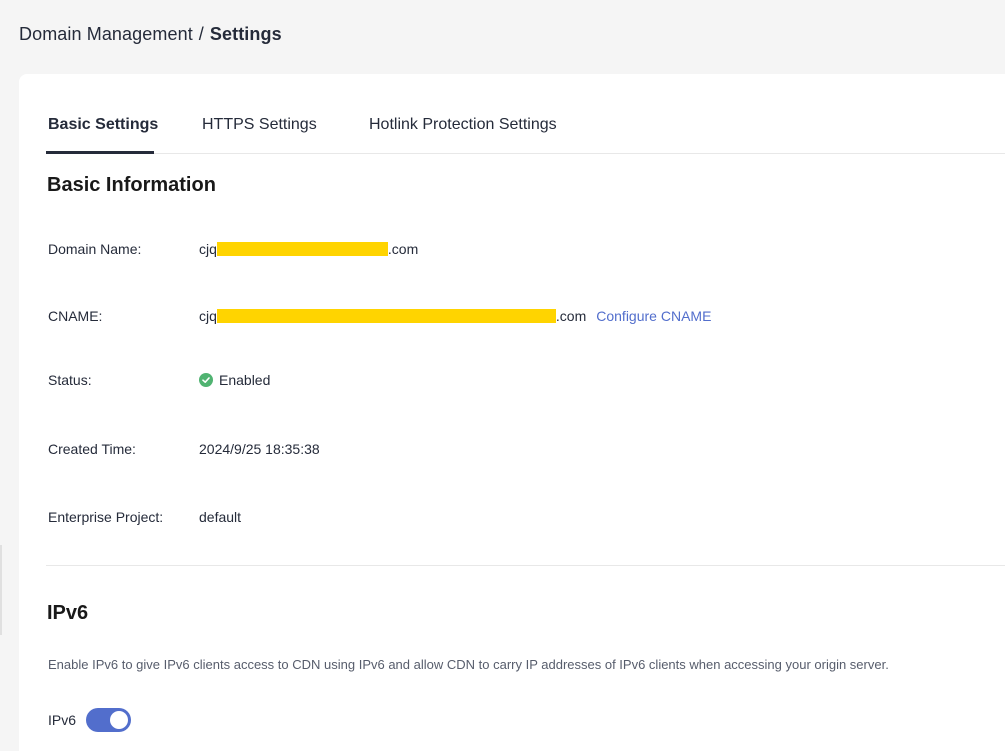  I want to click on domain-name-redaction, so click(302, 249).